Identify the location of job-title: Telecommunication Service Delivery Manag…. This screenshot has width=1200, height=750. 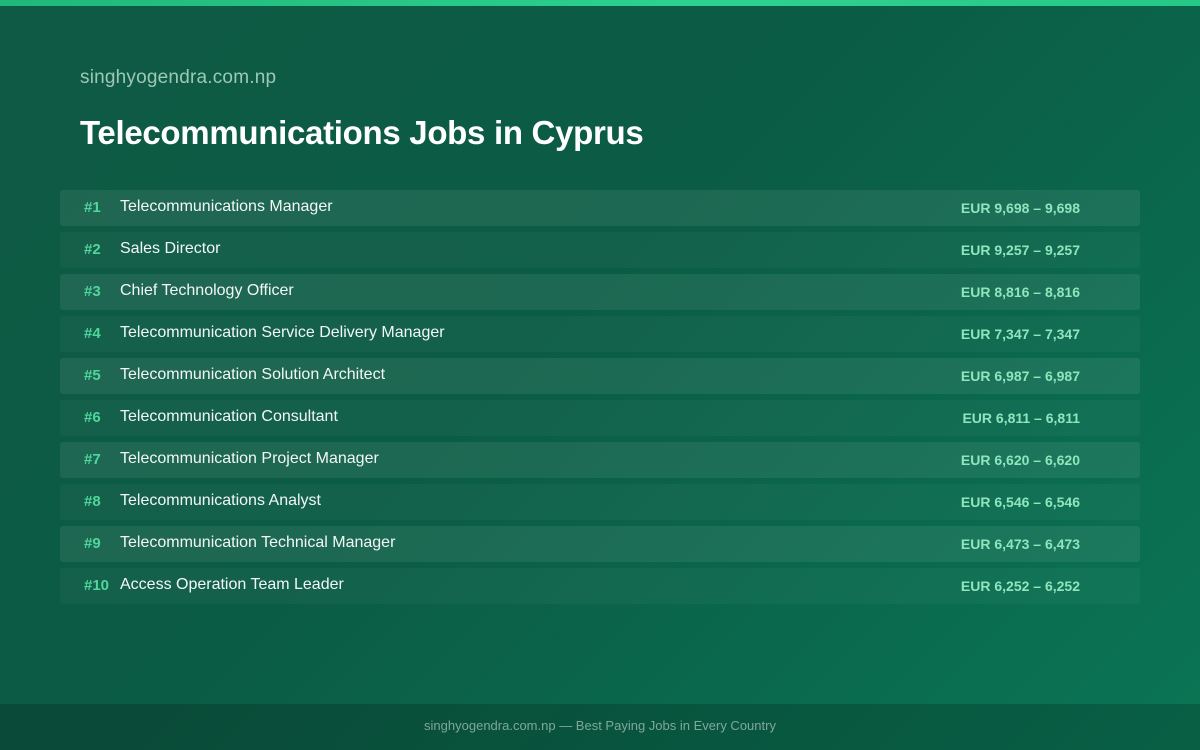
(282, 332).